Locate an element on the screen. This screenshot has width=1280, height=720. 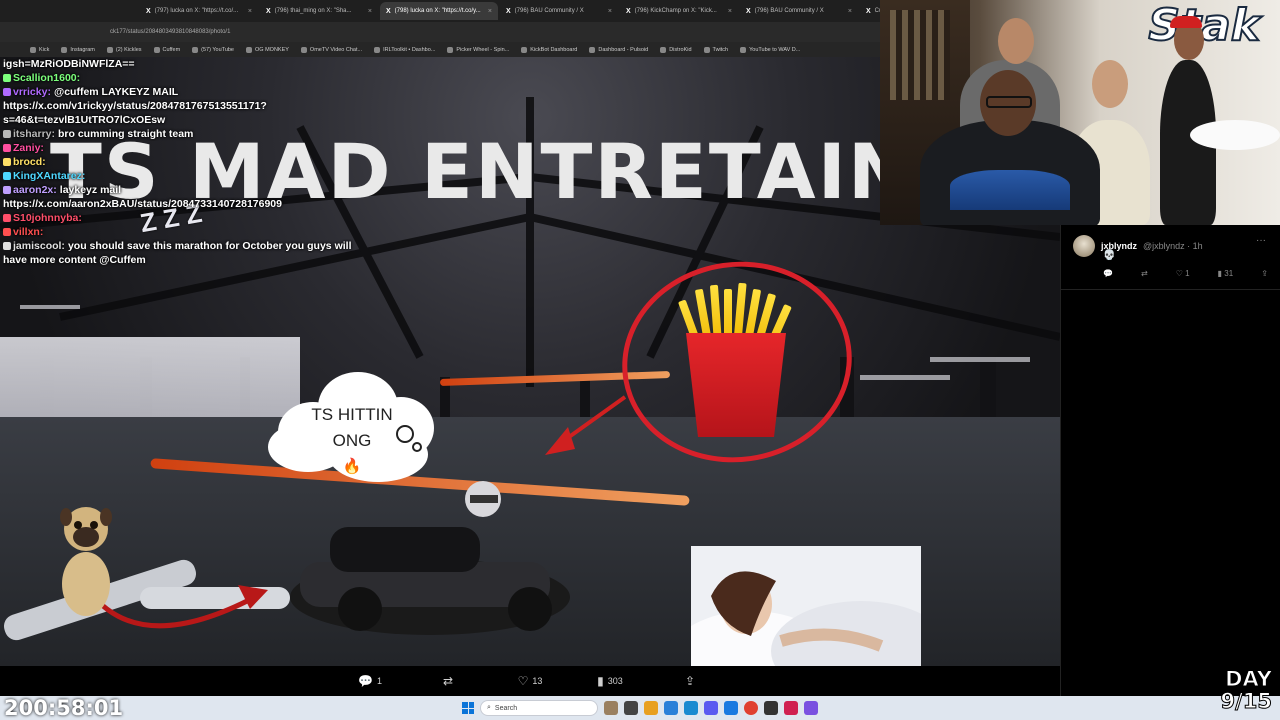
white-chair is located at coordinates (1235, 135).